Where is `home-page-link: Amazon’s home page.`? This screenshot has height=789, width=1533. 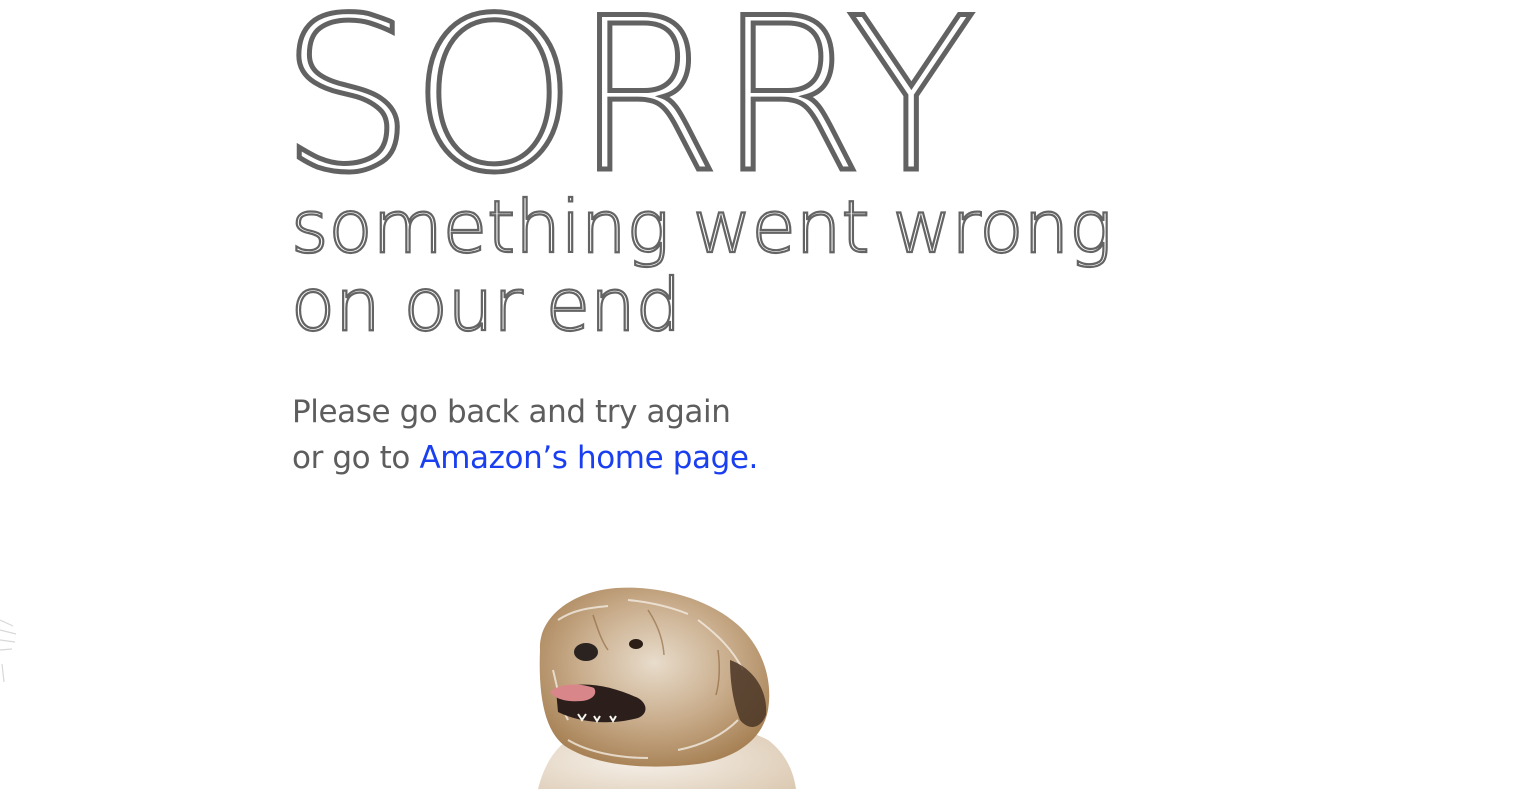 home-page-link: Amazon’s home page. is located at coordinates (588, 458).